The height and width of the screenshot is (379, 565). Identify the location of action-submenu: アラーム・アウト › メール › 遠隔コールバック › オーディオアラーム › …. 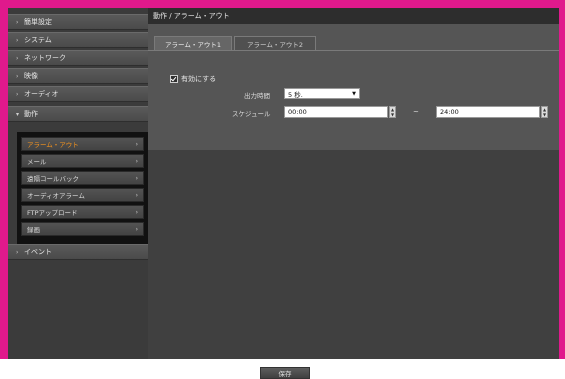
(82, 189).